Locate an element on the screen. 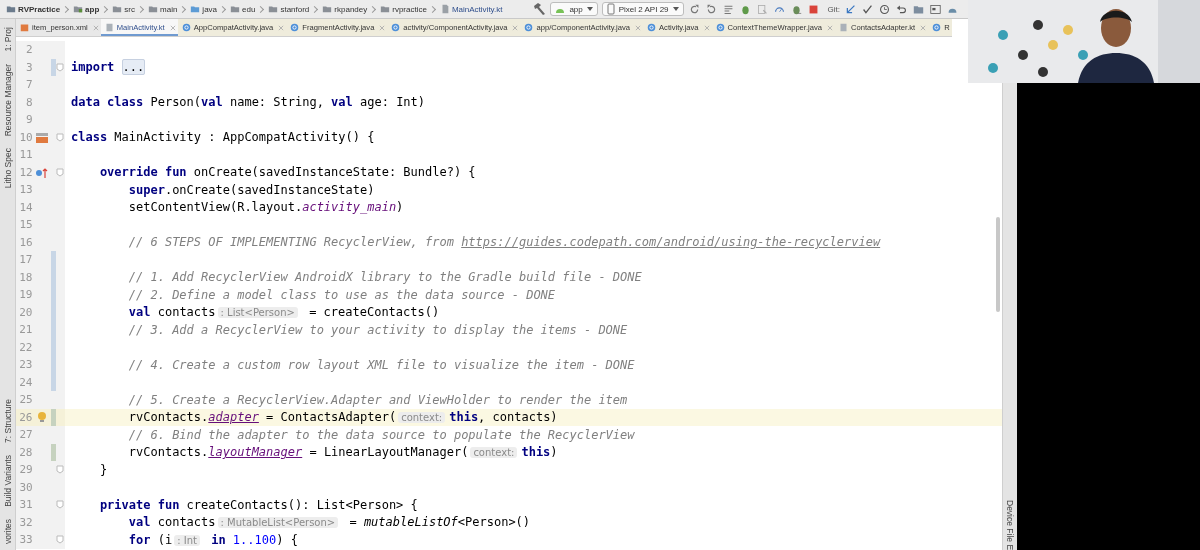 The height and width of the screenshot is (550, 1200). check-icon is located at coordinates (867, 9).